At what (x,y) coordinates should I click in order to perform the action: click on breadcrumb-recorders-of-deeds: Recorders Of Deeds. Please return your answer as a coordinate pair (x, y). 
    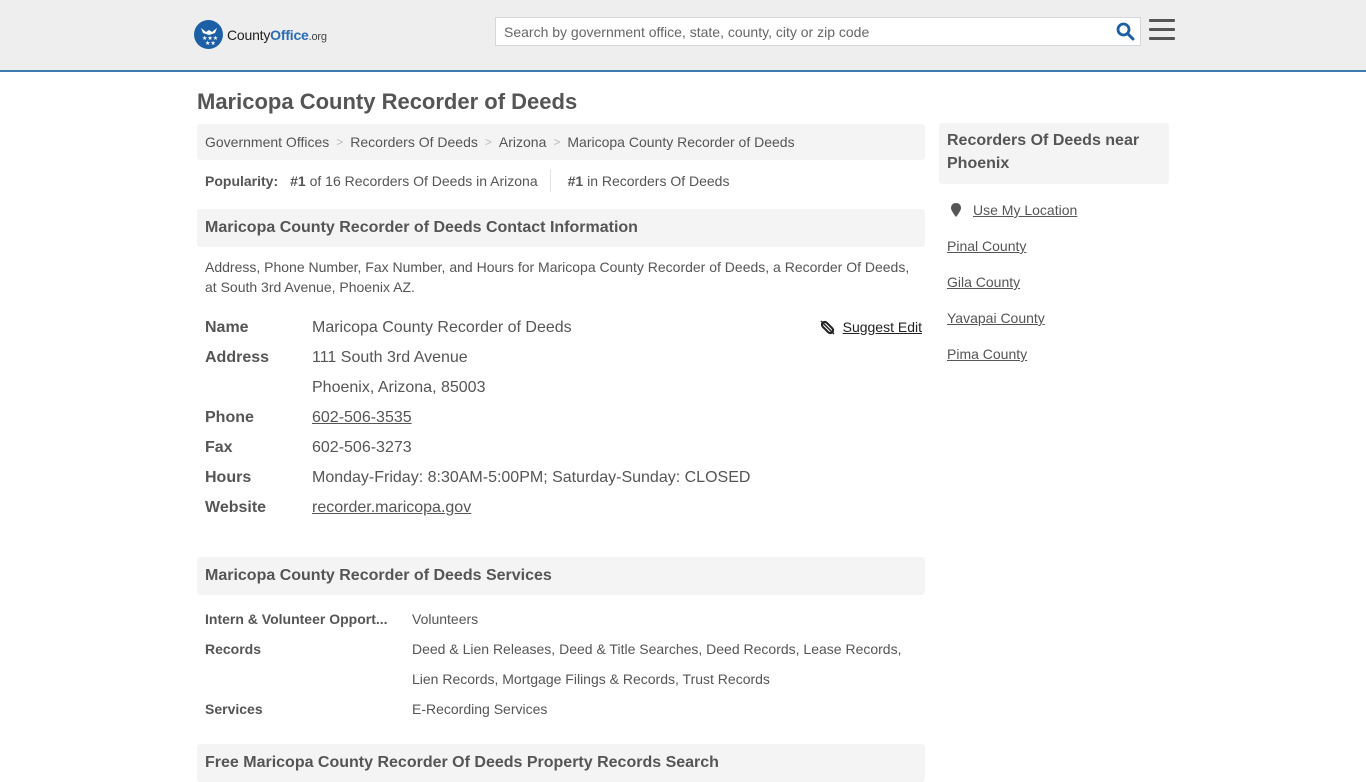
    Looking at the image, I should click on (414, 142).